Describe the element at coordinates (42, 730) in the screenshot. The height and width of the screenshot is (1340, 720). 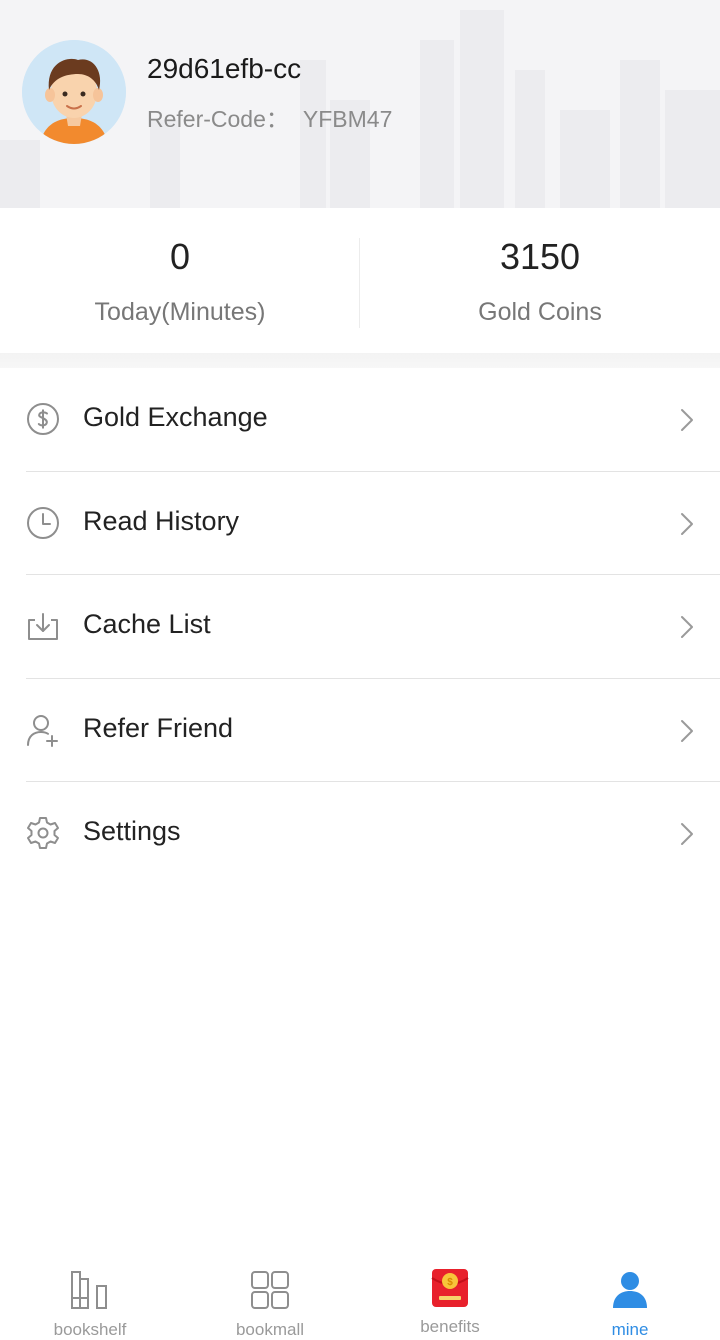
I see `add-user-icon` at that location.